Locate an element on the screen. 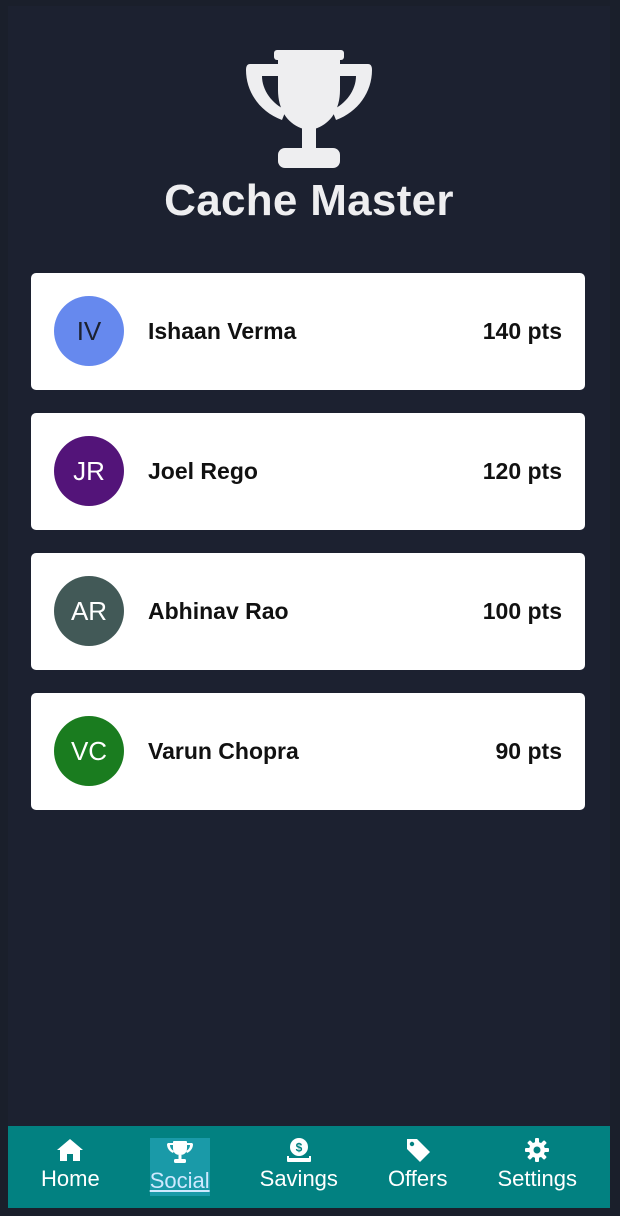  tab-label: Home is located at coordinates (70, 1178).